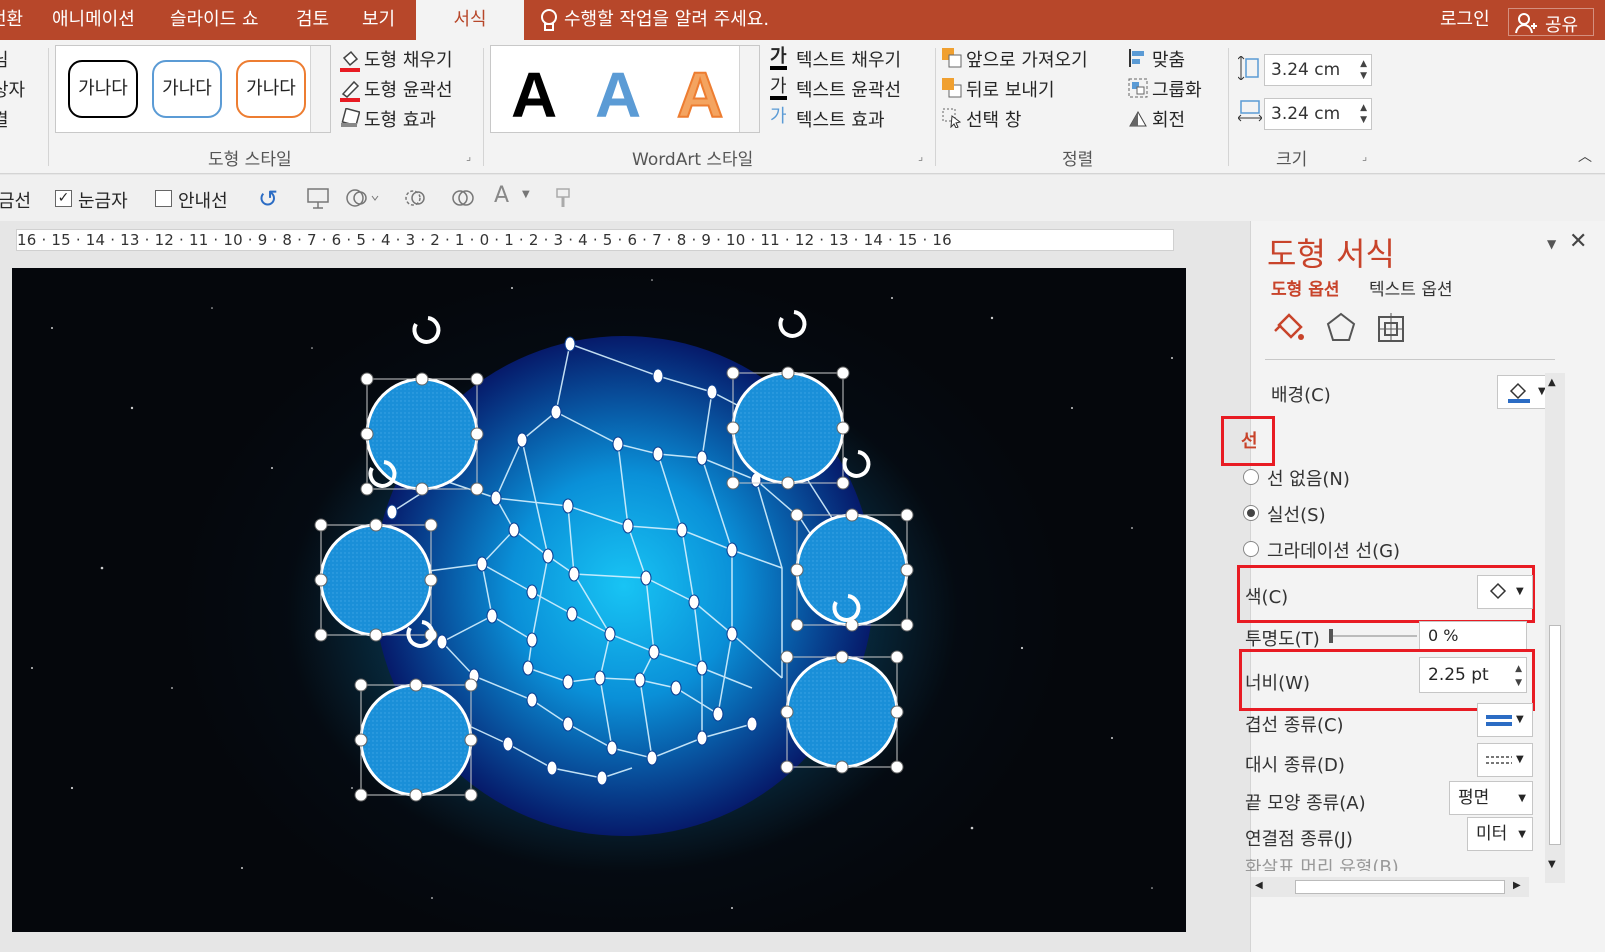 This screenshot has width=1605, height=952. I want to click on no-line-radio, so click(1251, 477).